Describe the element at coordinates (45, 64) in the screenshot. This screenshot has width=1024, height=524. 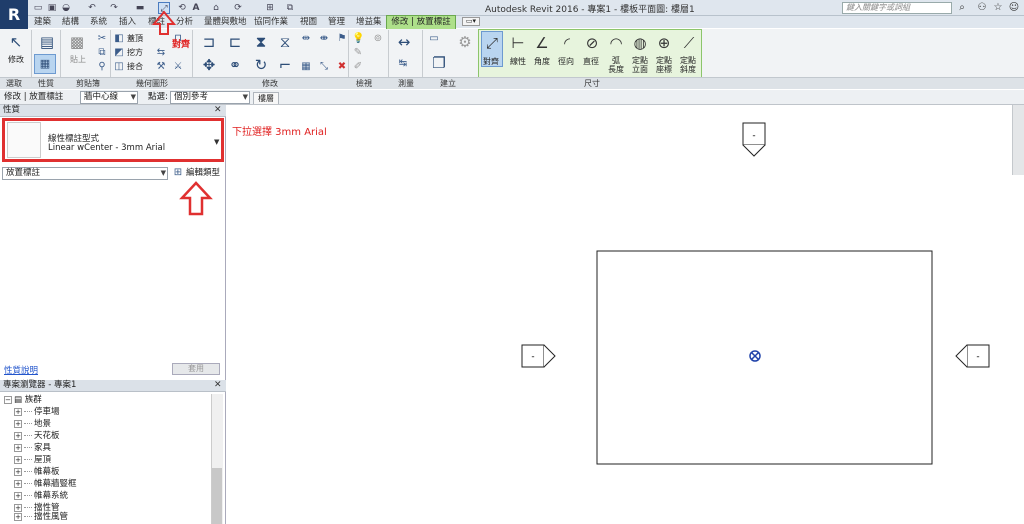
I see `type-properties-icon: ▦` at that location.